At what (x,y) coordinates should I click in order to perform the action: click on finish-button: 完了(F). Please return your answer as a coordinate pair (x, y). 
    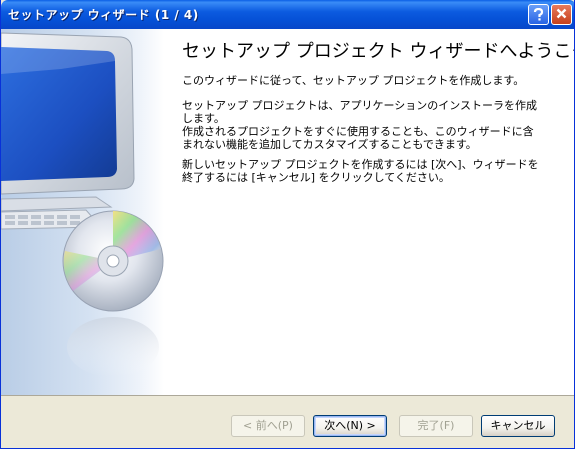
    Looking at the image, I should click on (436, 426).